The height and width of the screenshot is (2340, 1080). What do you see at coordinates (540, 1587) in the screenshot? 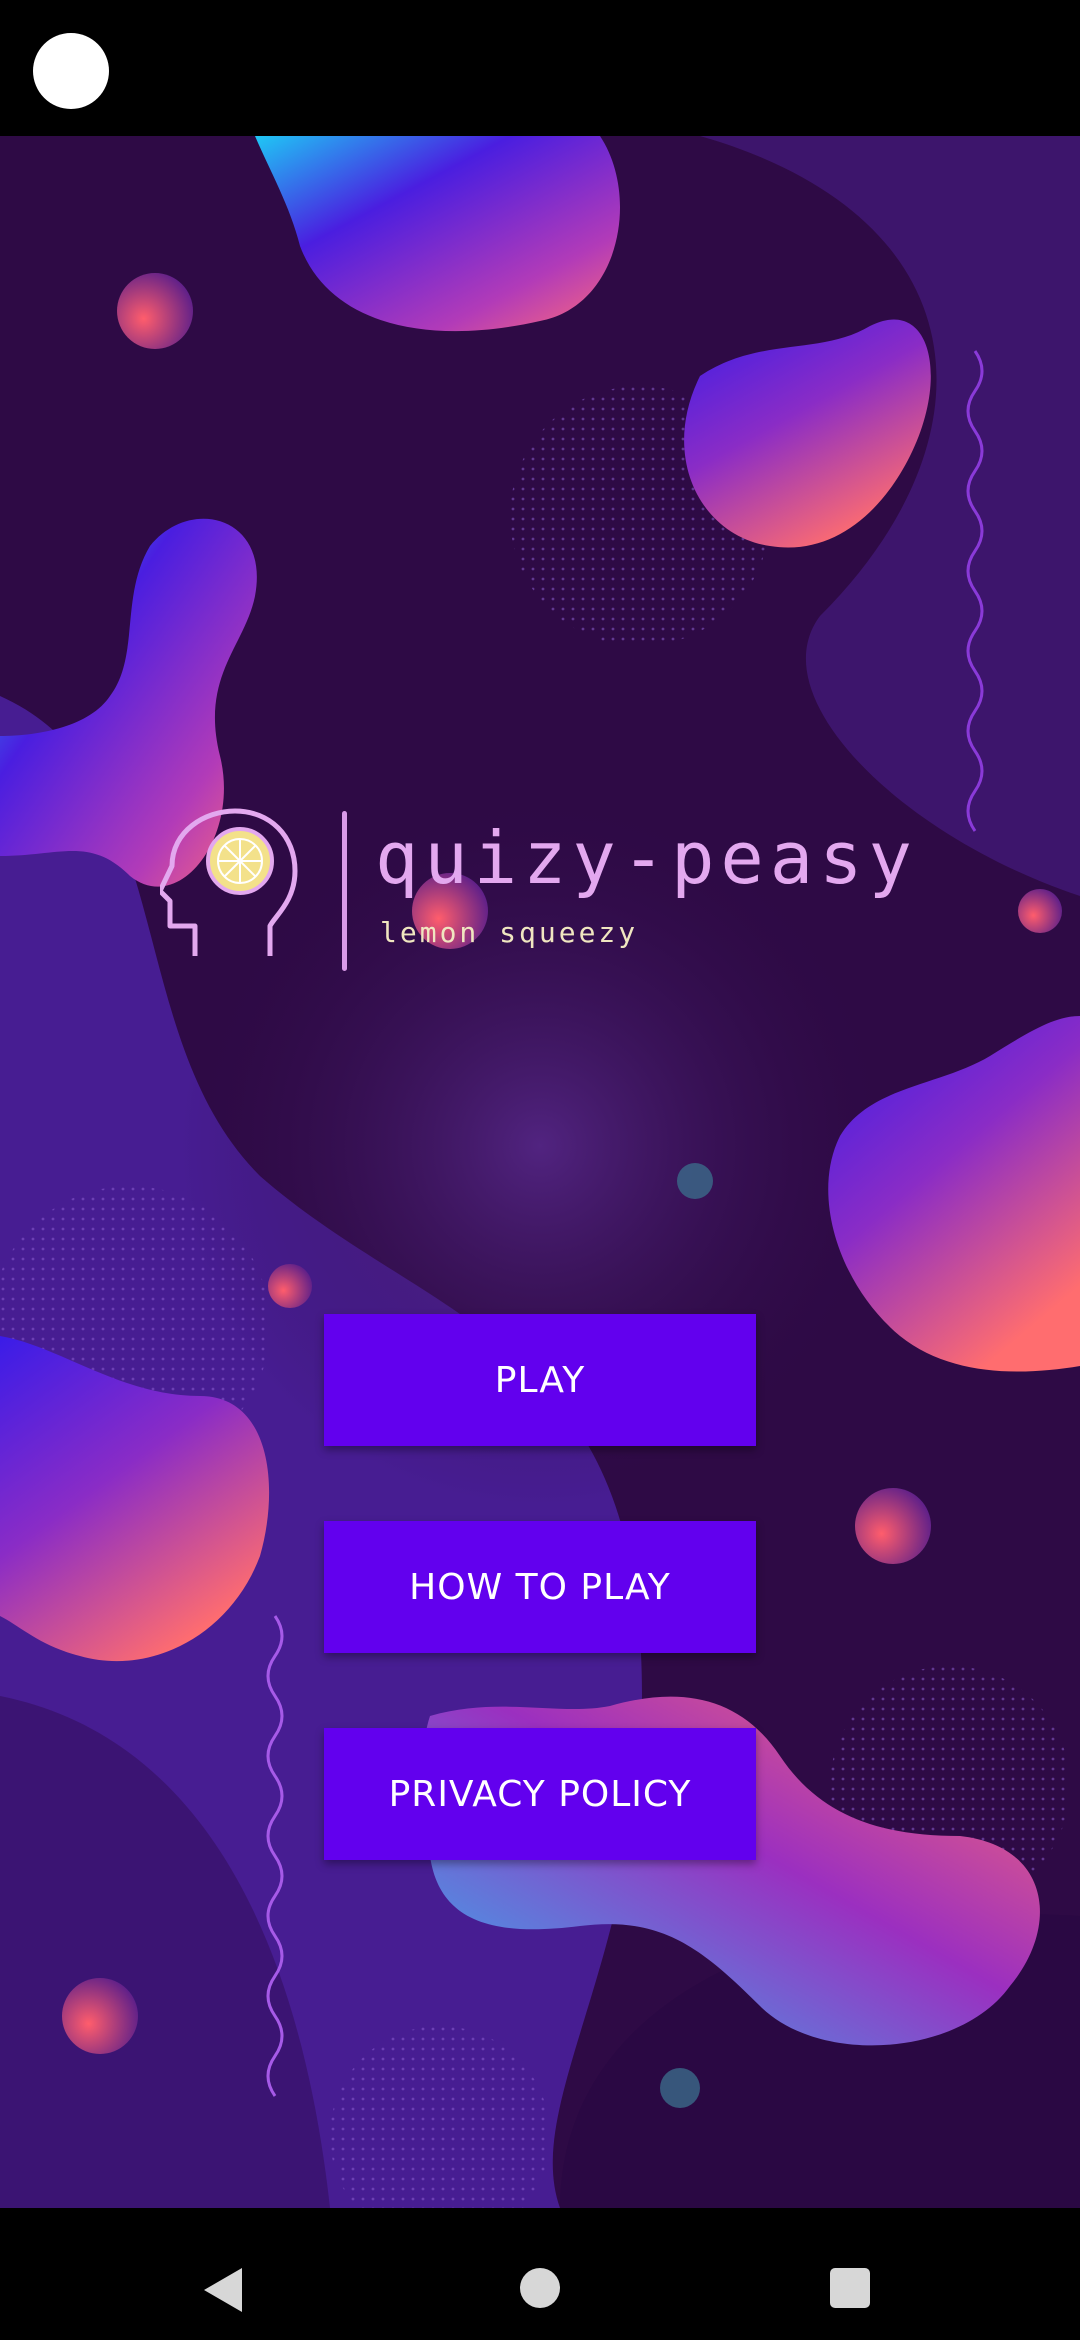
I see `how-to-play-button: HOW TO PLAY` at bounding box center [540, 1587].